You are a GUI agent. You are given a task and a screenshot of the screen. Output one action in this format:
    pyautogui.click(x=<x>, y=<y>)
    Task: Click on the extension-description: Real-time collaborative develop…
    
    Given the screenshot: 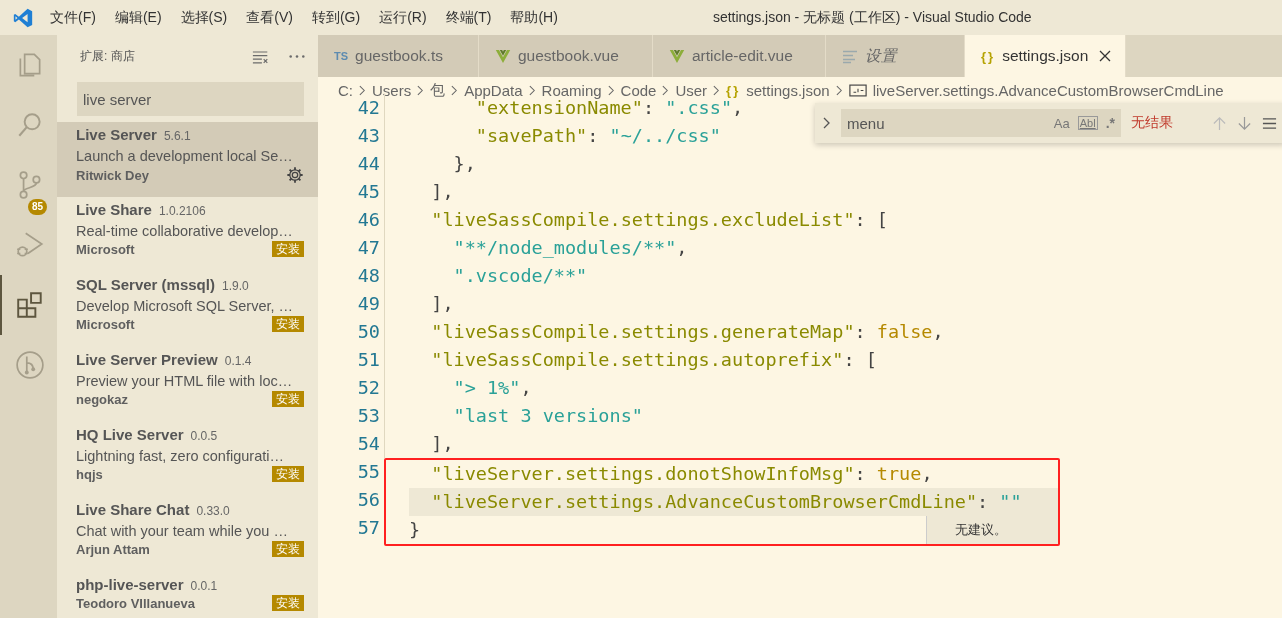 What is the action you would take?
    pyautogui.click(x=185, y=231)
    